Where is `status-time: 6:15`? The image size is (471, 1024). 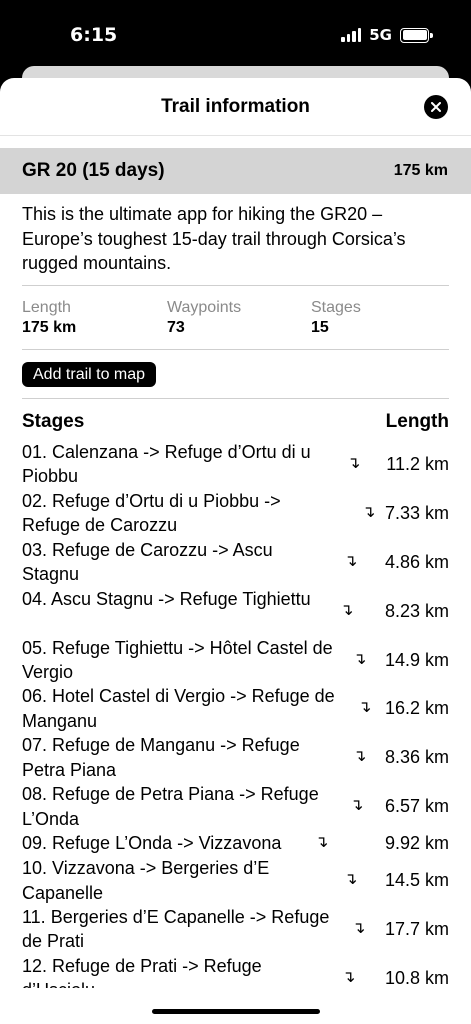 status-time: 6:15 is located at coordinates (94, 35).